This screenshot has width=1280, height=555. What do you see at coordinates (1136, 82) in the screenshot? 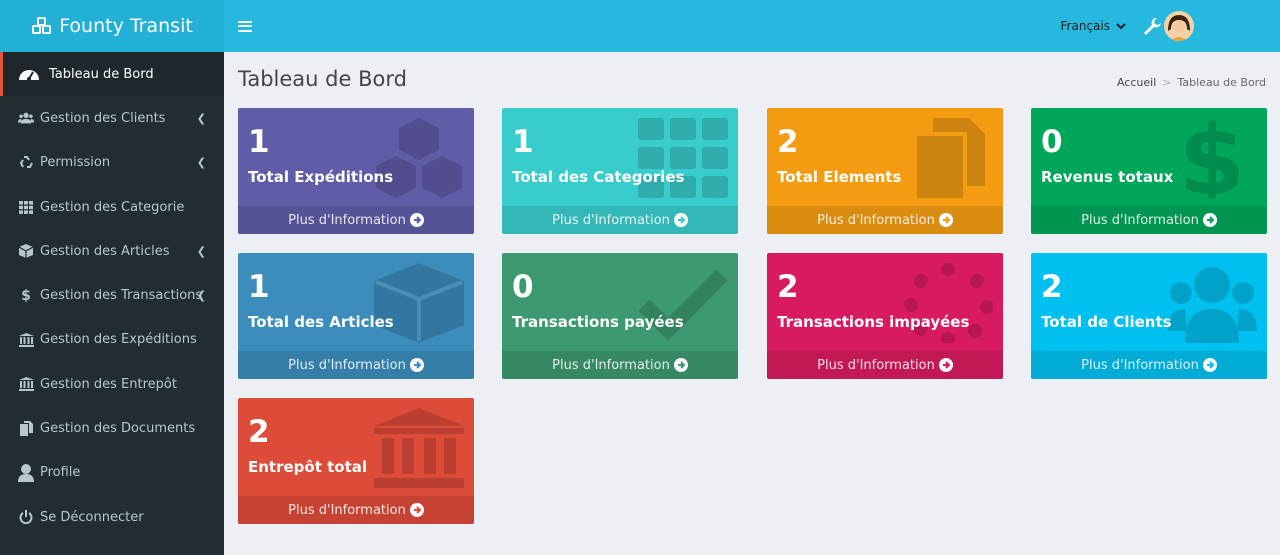
I see `breadcrumb-home-link: Accueil` at bounding box center [1136, 82].